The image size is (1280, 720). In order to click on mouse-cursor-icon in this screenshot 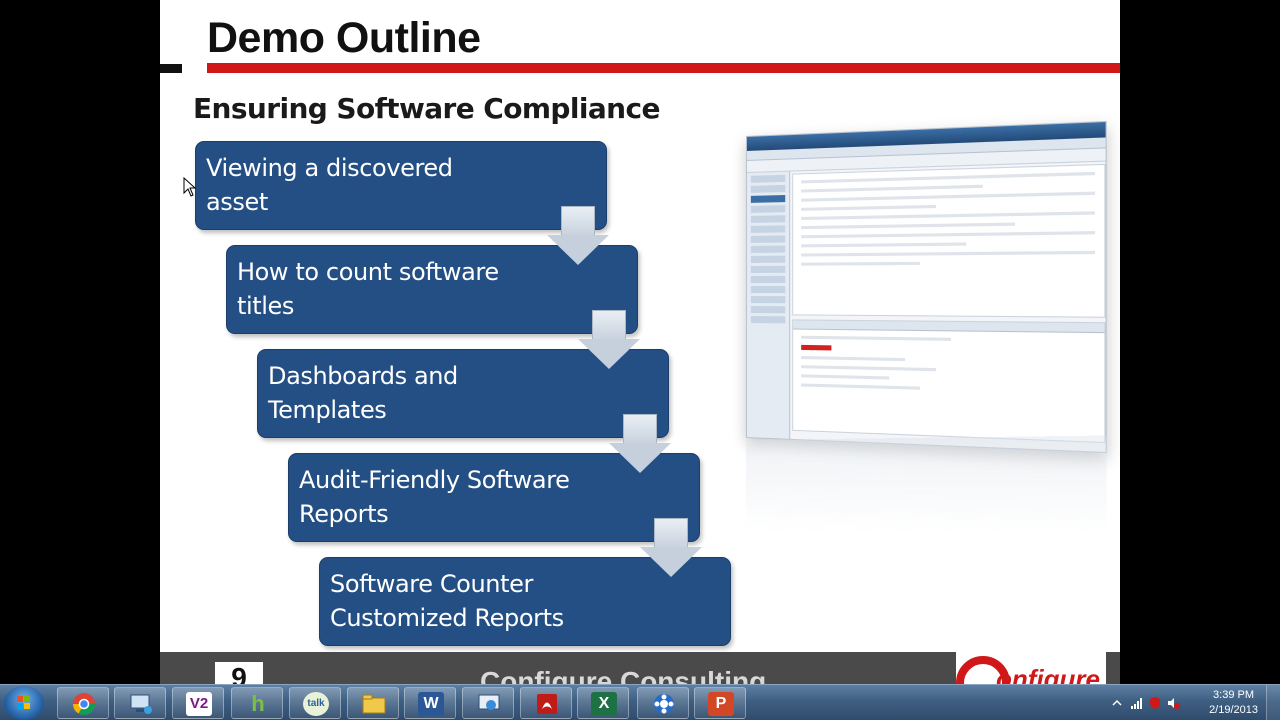, I will do `click(190, 187)`.